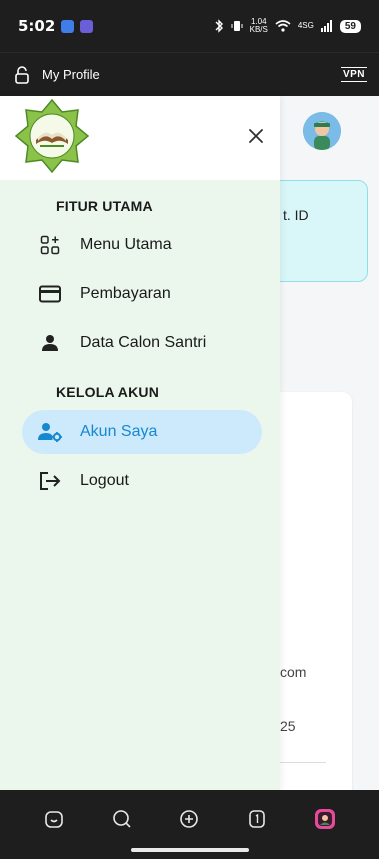  I want to click on page-title: My Profile, so click(71, 74).